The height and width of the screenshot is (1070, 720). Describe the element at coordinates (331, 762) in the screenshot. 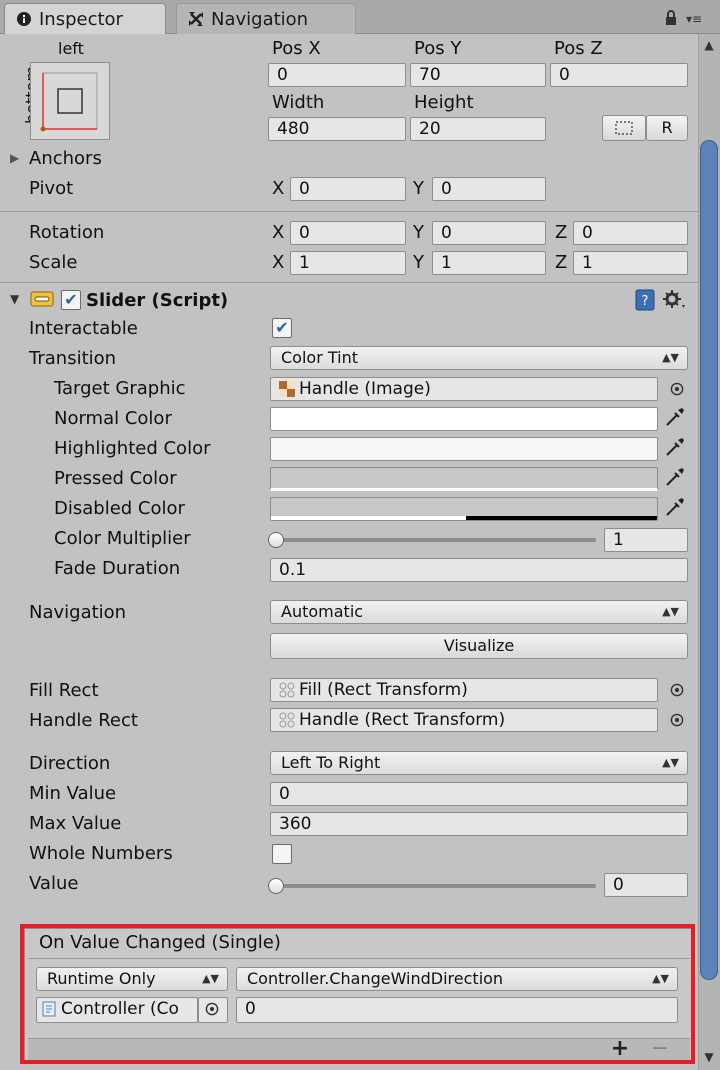

I see `direction-value: Left To Right` at that location.